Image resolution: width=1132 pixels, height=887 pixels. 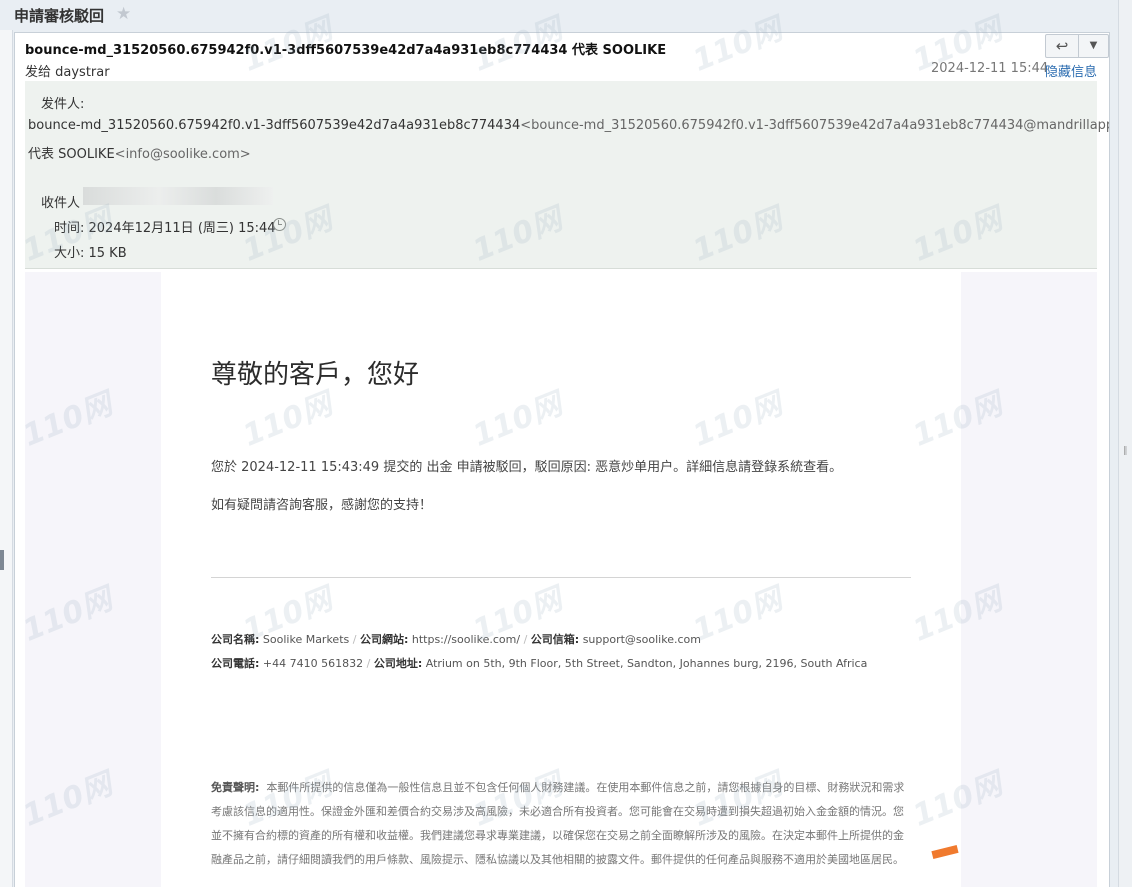 I want to click on hide-details-link: 隐藏信息, so click(x=1071, y=70).